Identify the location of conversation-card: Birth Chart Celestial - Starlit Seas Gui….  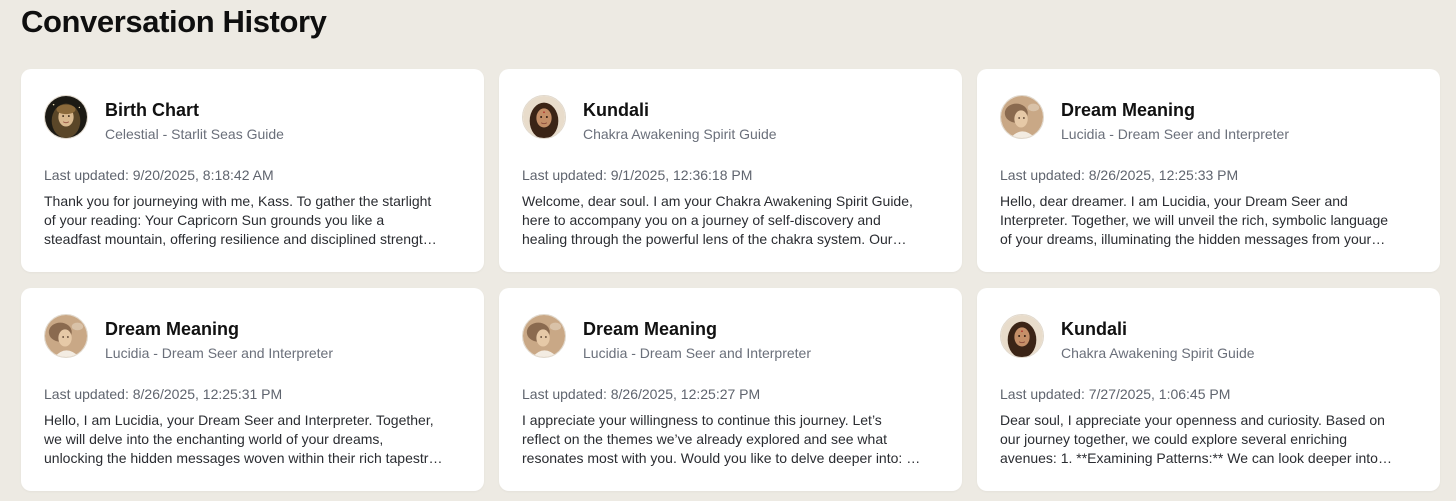
(252, 170).